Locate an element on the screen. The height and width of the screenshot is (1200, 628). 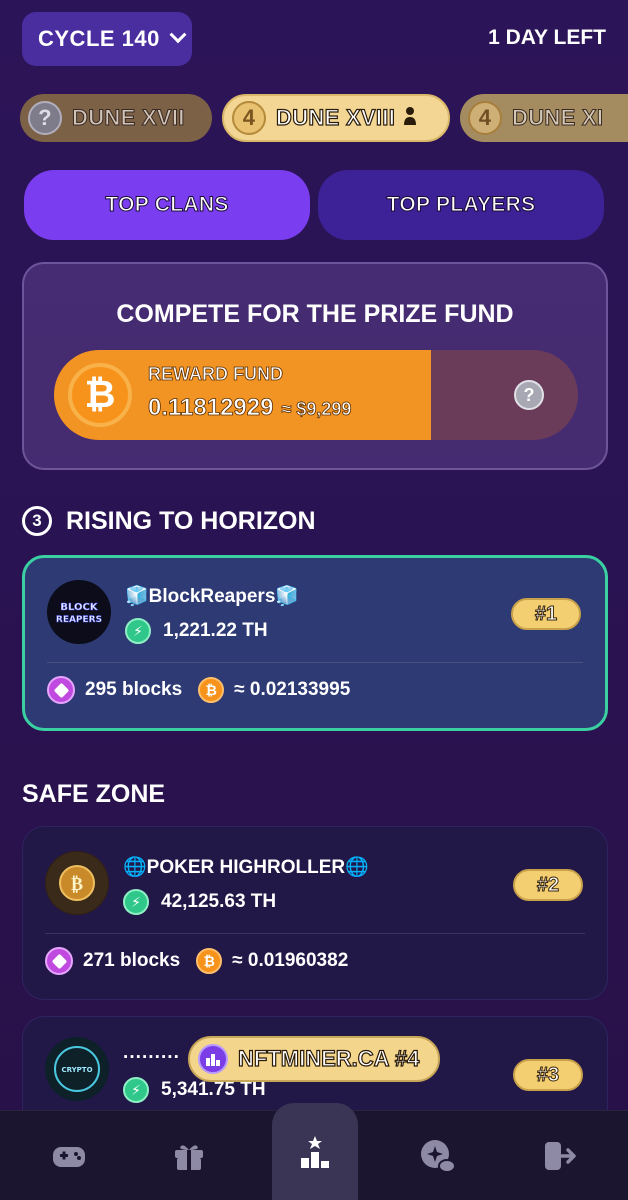
clan-stats: 295 blocks ₿ ≈ 0.02133995 is located at coordinates (198, 690).